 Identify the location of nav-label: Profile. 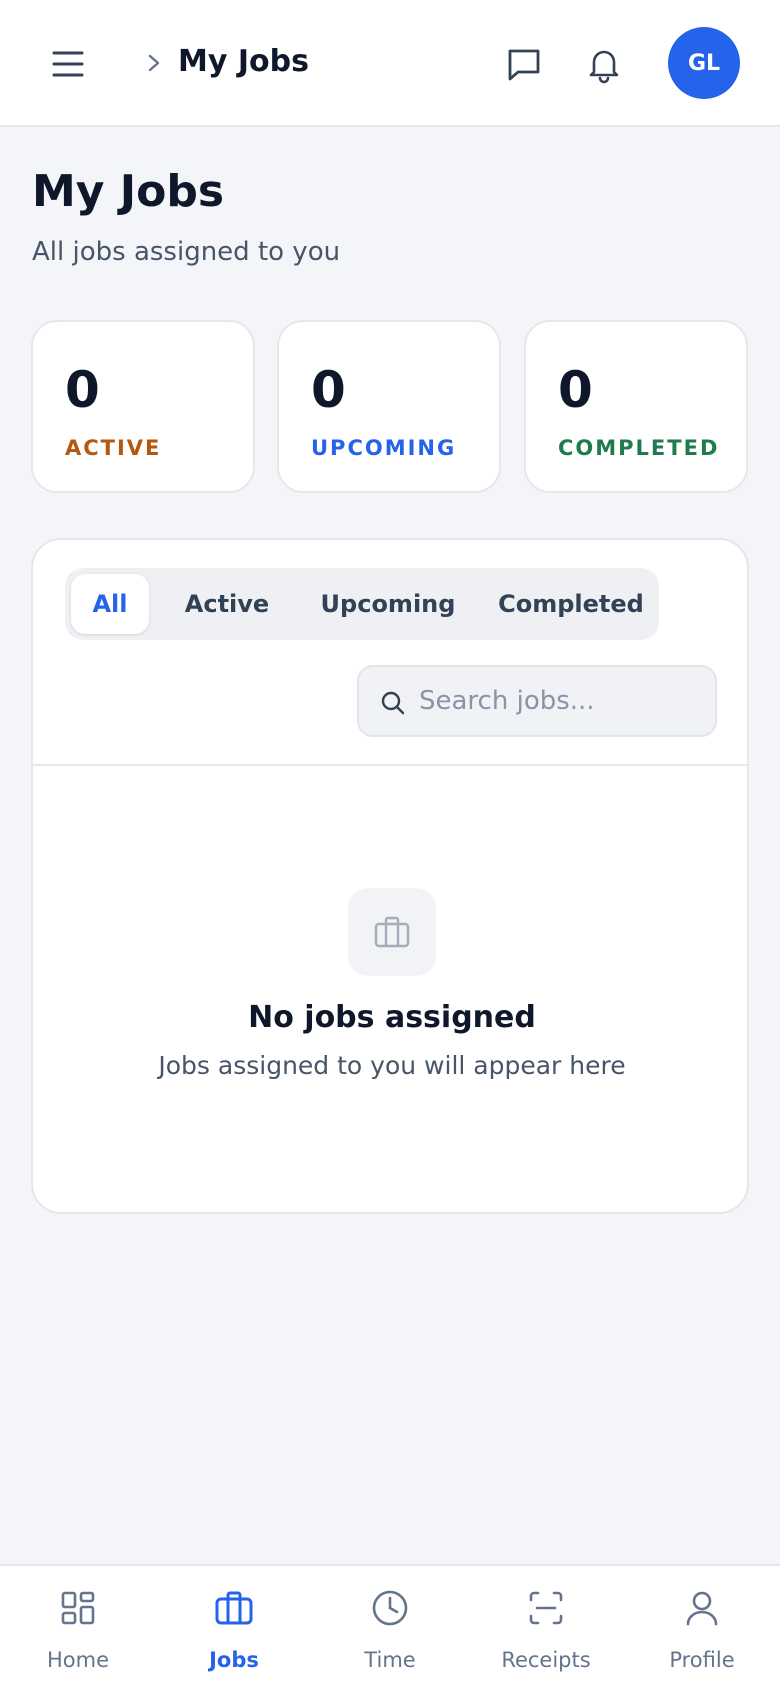
(702, 1660).